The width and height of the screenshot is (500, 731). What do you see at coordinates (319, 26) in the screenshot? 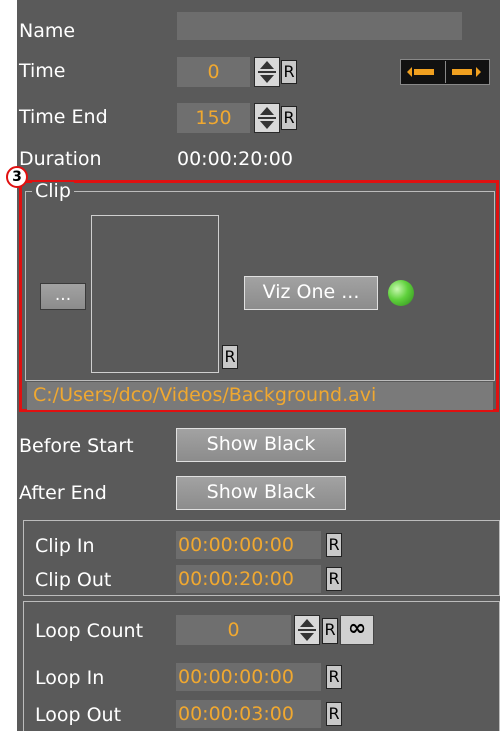
I see `name-input` at bounding box center [319, 26].